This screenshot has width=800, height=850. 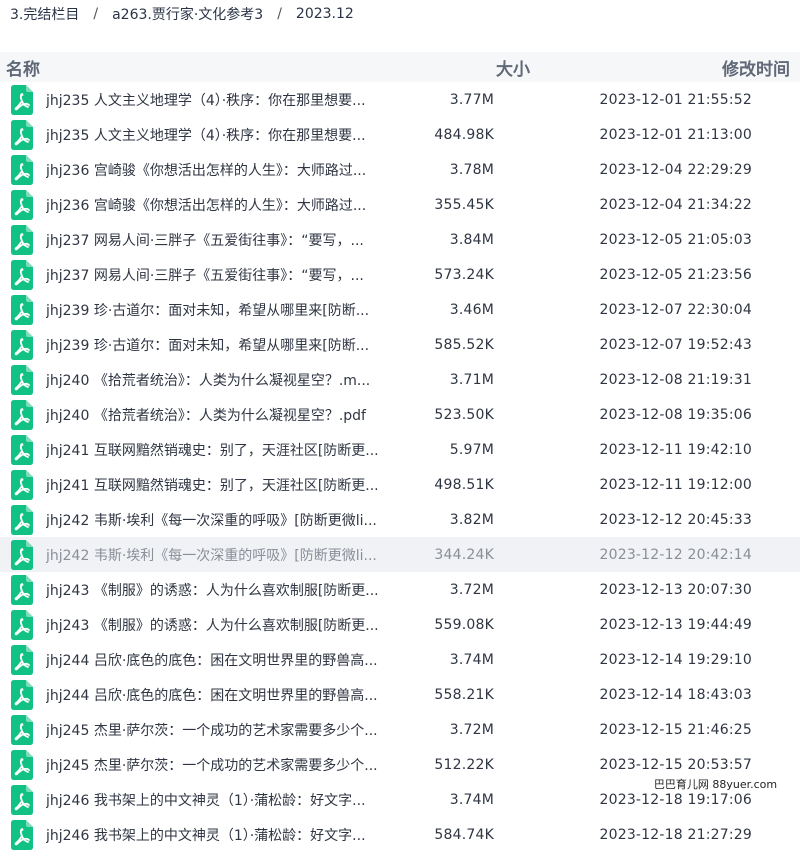 I want to click on file-modified-time: 2023-12-04 22:29:29, so click(x=675, y=169).